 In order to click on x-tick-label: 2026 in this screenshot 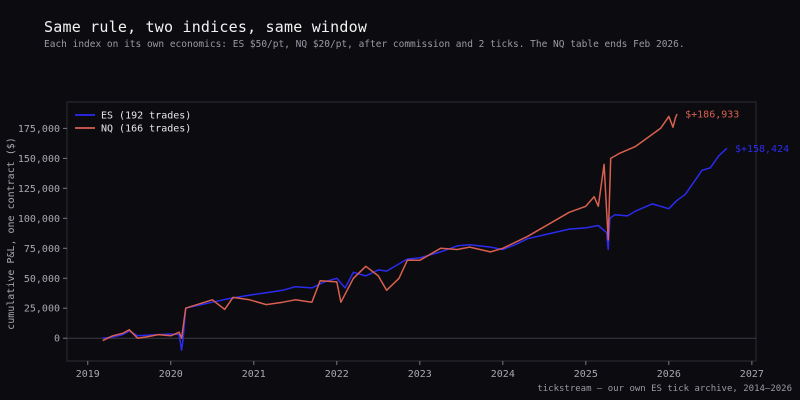, I will do `click(669, 374)`.